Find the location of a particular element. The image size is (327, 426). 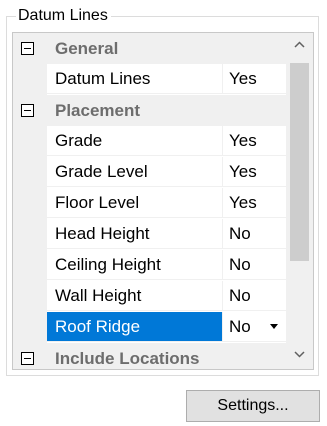

property-name: Grade is located at coordinates (135, 141).